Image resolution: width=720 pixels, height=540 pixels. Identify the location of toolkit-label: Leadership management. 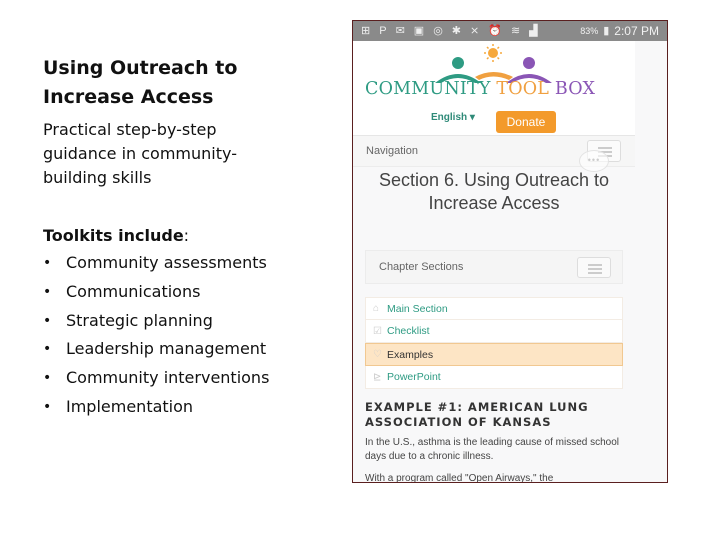
(166, 349).